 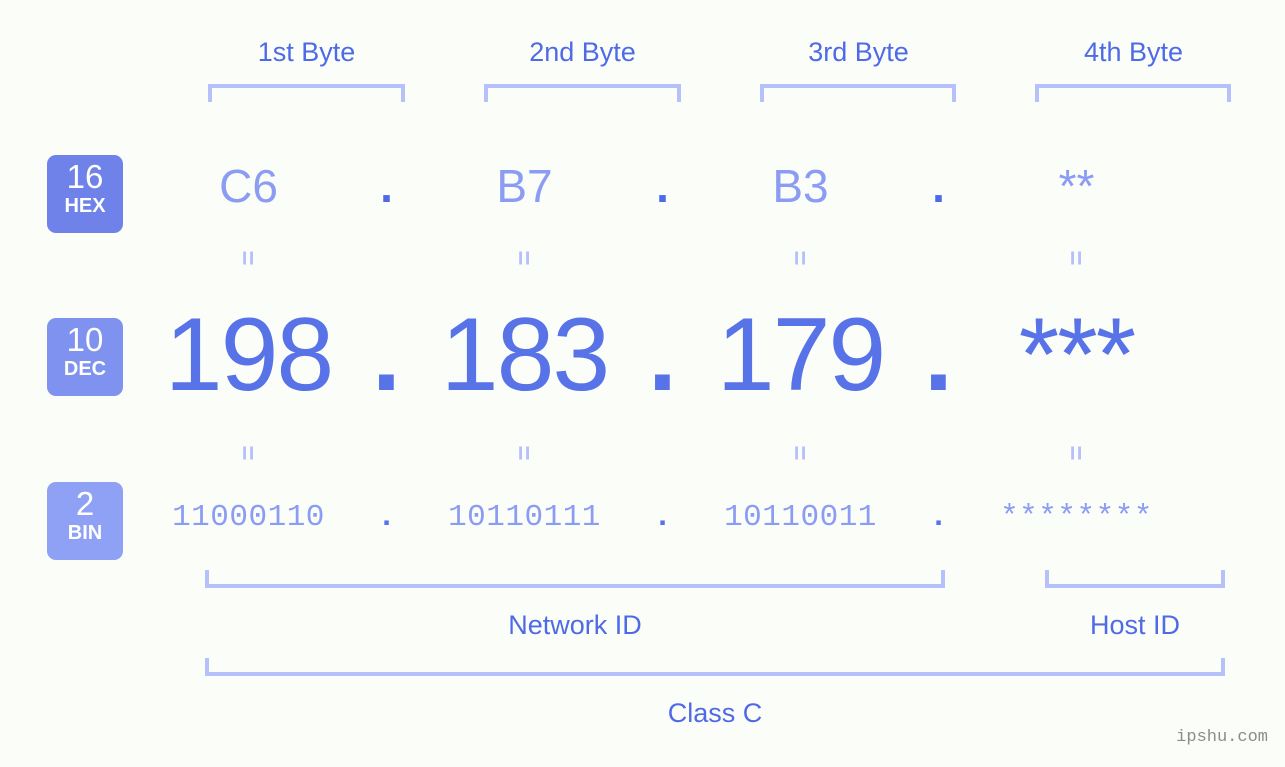 What do you see at coordinates (1076, 258) in the screenshot?
I see `equals-sign-4: =` at bounding box center [1076, 258].